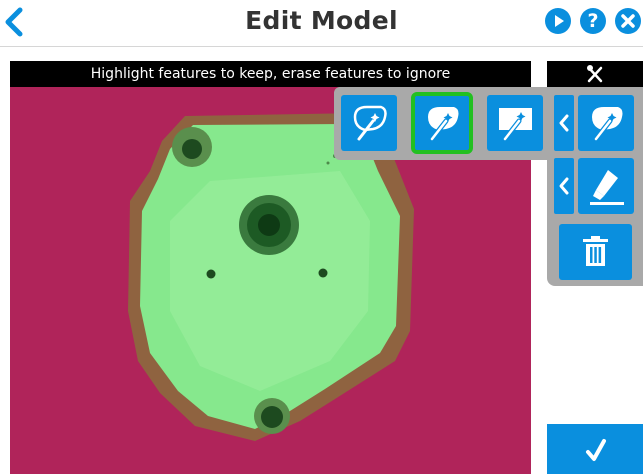 The width and height of the screenshot is (643, 474). I want to click on close-button, so click(628, 21).